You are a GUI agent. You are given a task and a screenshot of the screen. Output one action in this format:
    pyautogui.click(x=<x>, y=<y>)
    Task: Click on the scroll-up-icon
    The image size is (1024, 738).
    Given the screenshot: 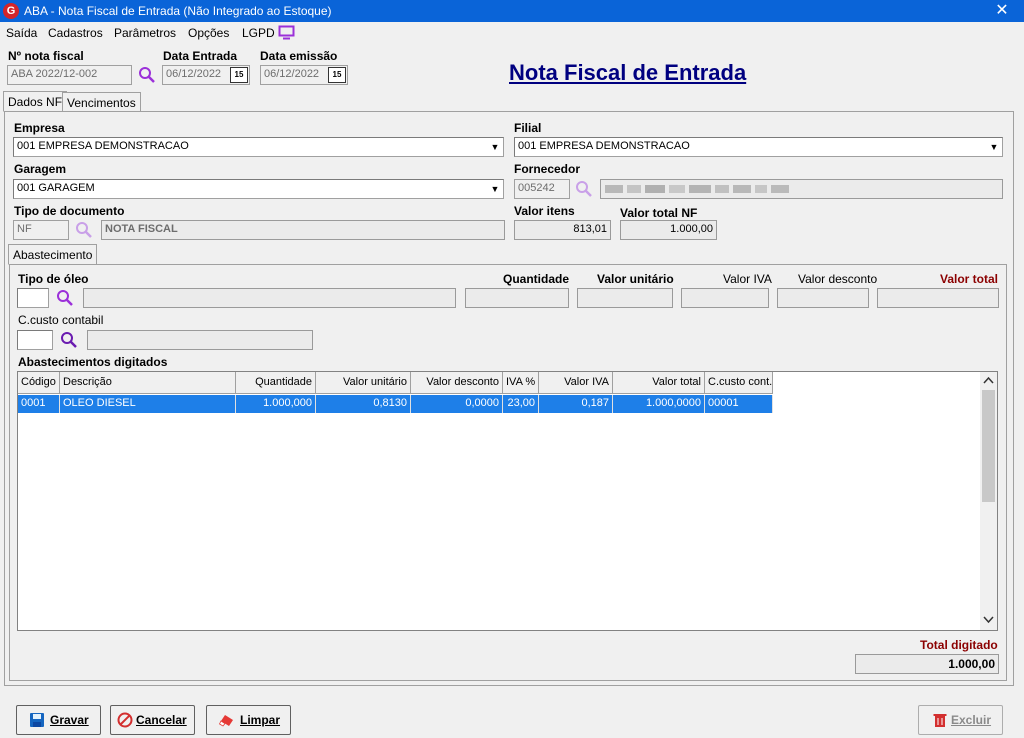 What is the action you would take?
    pyautogui.click(x=988, y=380)
    